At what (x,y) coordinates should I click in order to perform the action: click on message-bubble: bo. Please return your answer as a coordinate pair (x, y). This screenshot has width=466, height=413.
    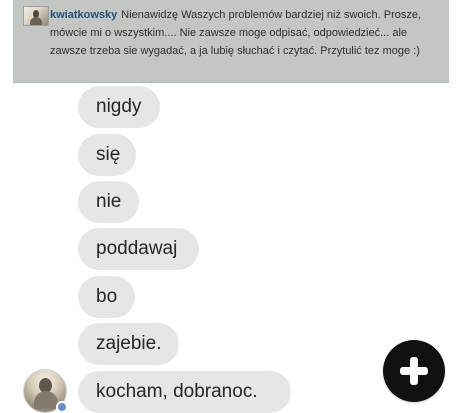
    Looking at the image, I should click on (106, 297).